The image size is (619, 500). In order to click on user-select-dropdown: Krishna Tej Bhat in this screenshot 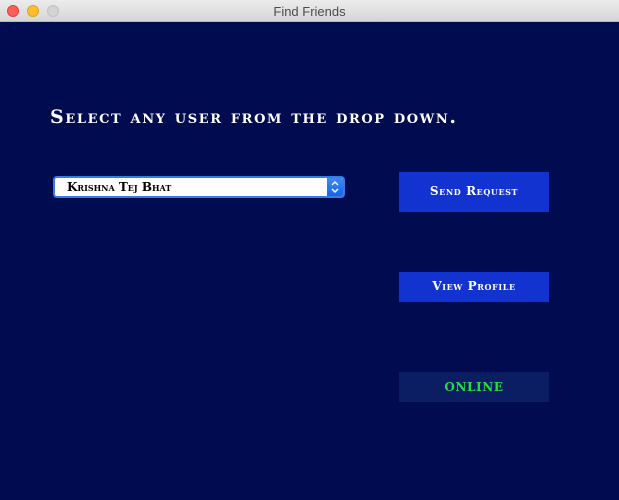, I will do `click(199, 187)`.